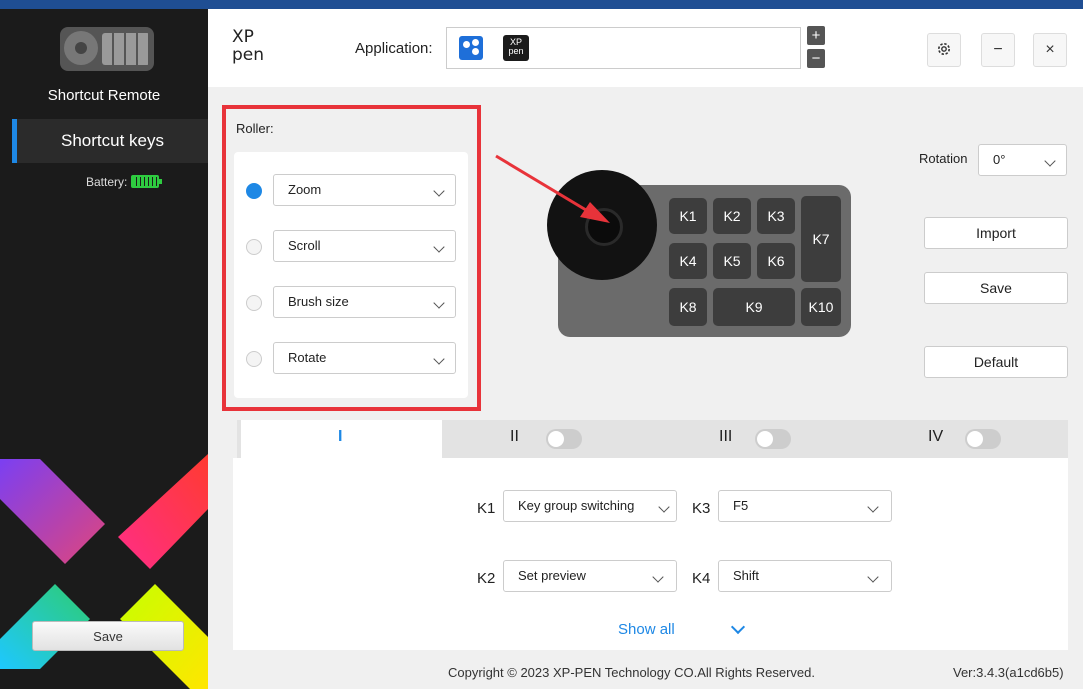 This screenshot has width=1083, height=689. Describe the element at coordinates (394, 48) in the screenshot. I see `application-label: Application:` at that location.